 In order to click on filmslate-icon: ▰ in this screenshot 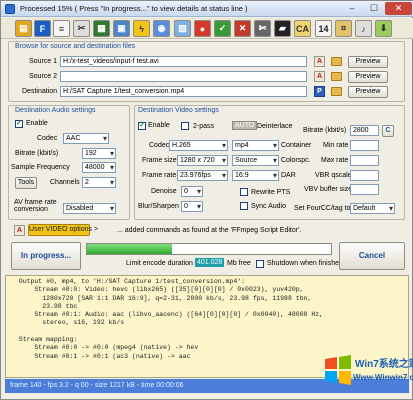, I will do `click(282, 28)`.